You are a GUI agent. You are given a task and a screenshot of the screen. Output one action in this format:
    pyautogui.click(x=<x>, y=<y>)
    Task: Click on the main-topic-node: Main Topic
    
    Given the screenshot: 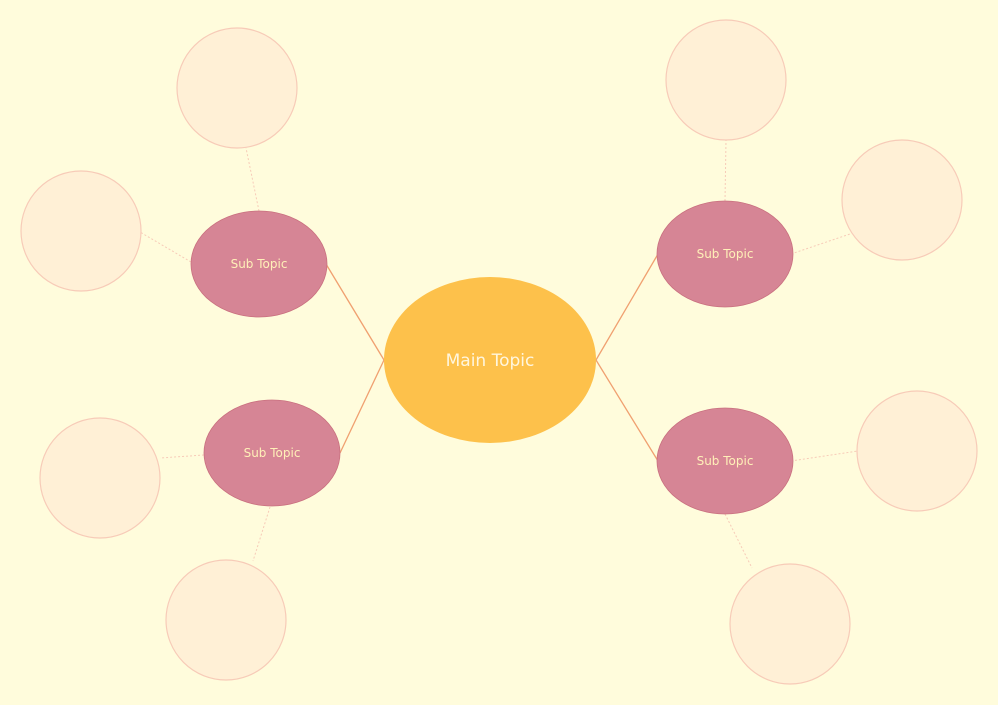 What is the action you would take?
    pyautogui.click(x=490, y=360)
    